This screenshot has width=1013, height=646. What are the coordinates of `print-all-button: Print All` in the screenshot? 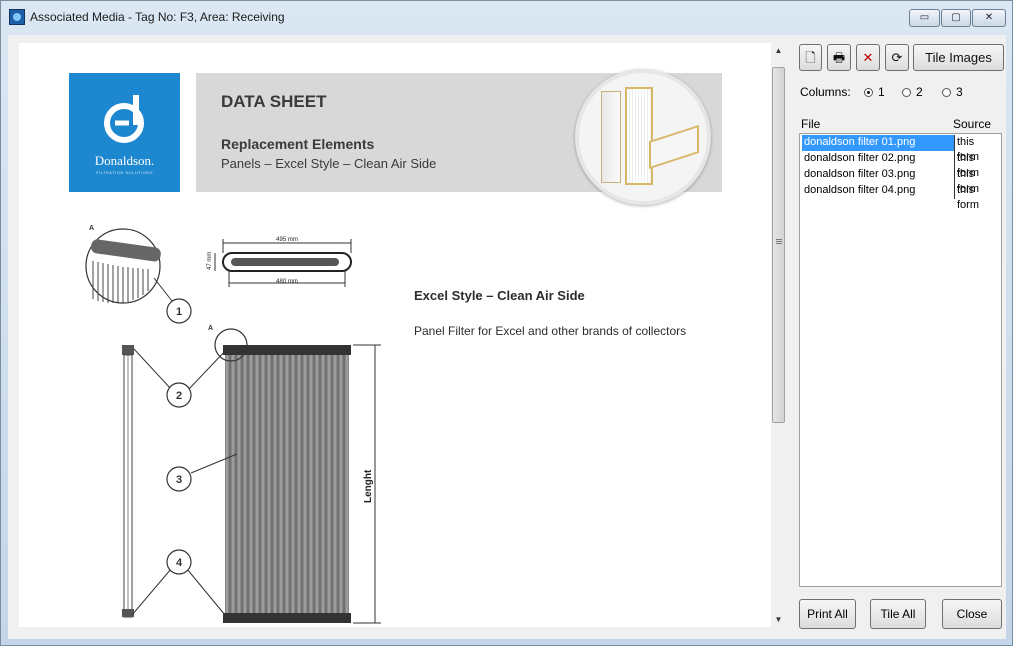 It's located at (827, 614).